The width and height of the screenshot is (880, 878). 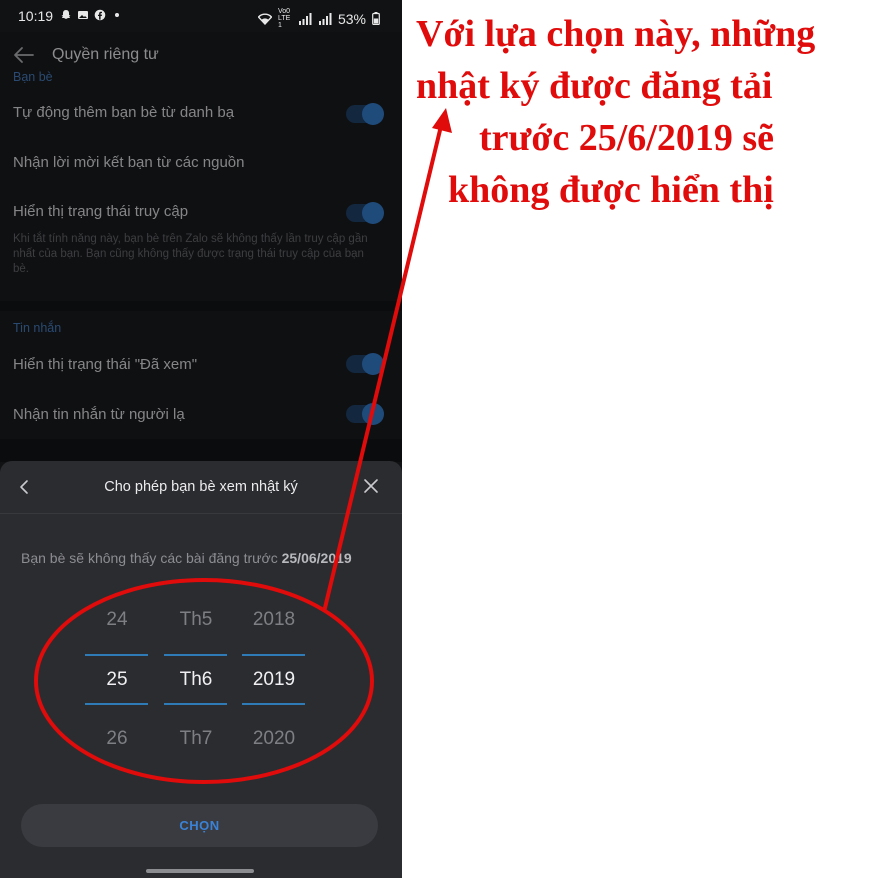 I want to click on confirm-button: CHỌN, so click(x=199, y=825).